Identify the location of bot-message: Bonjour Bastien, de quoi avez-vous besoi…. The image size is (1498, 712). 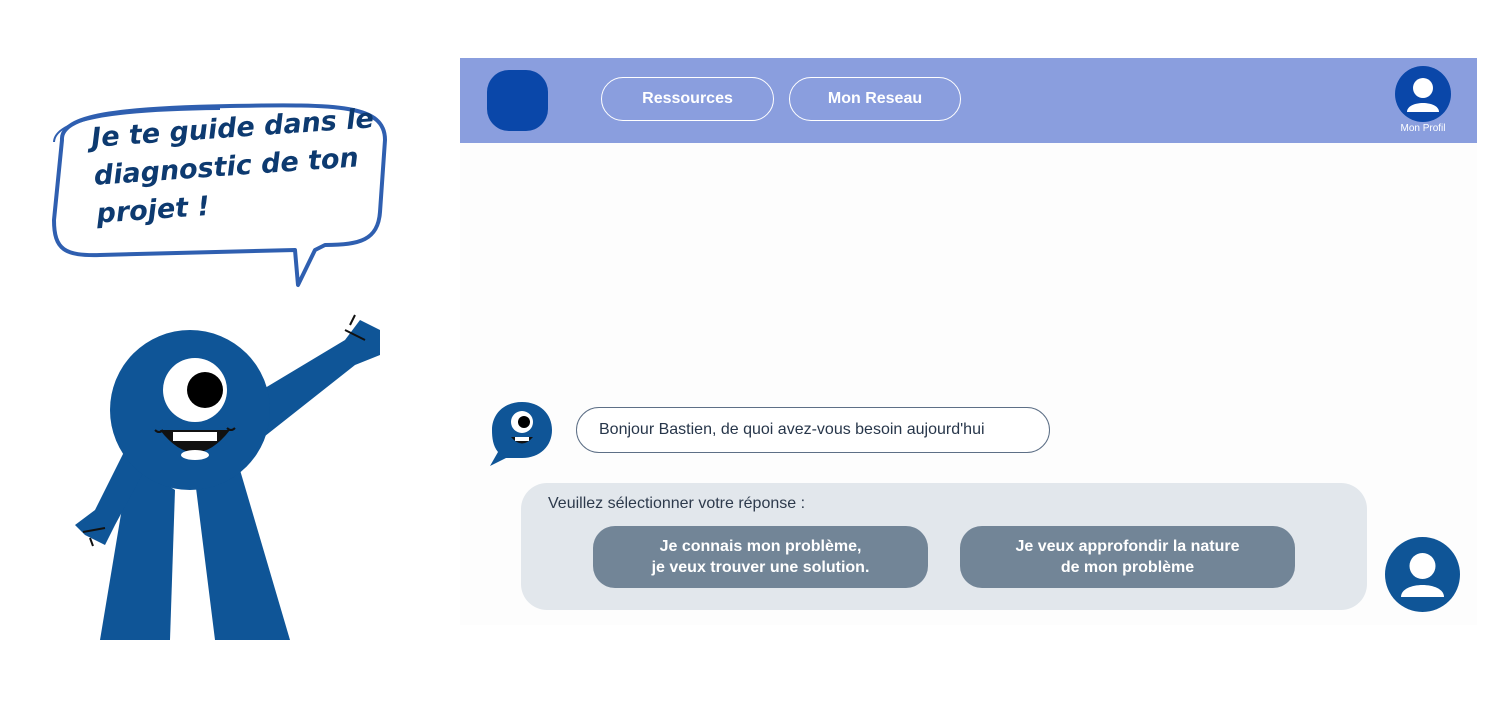
(813, 430).